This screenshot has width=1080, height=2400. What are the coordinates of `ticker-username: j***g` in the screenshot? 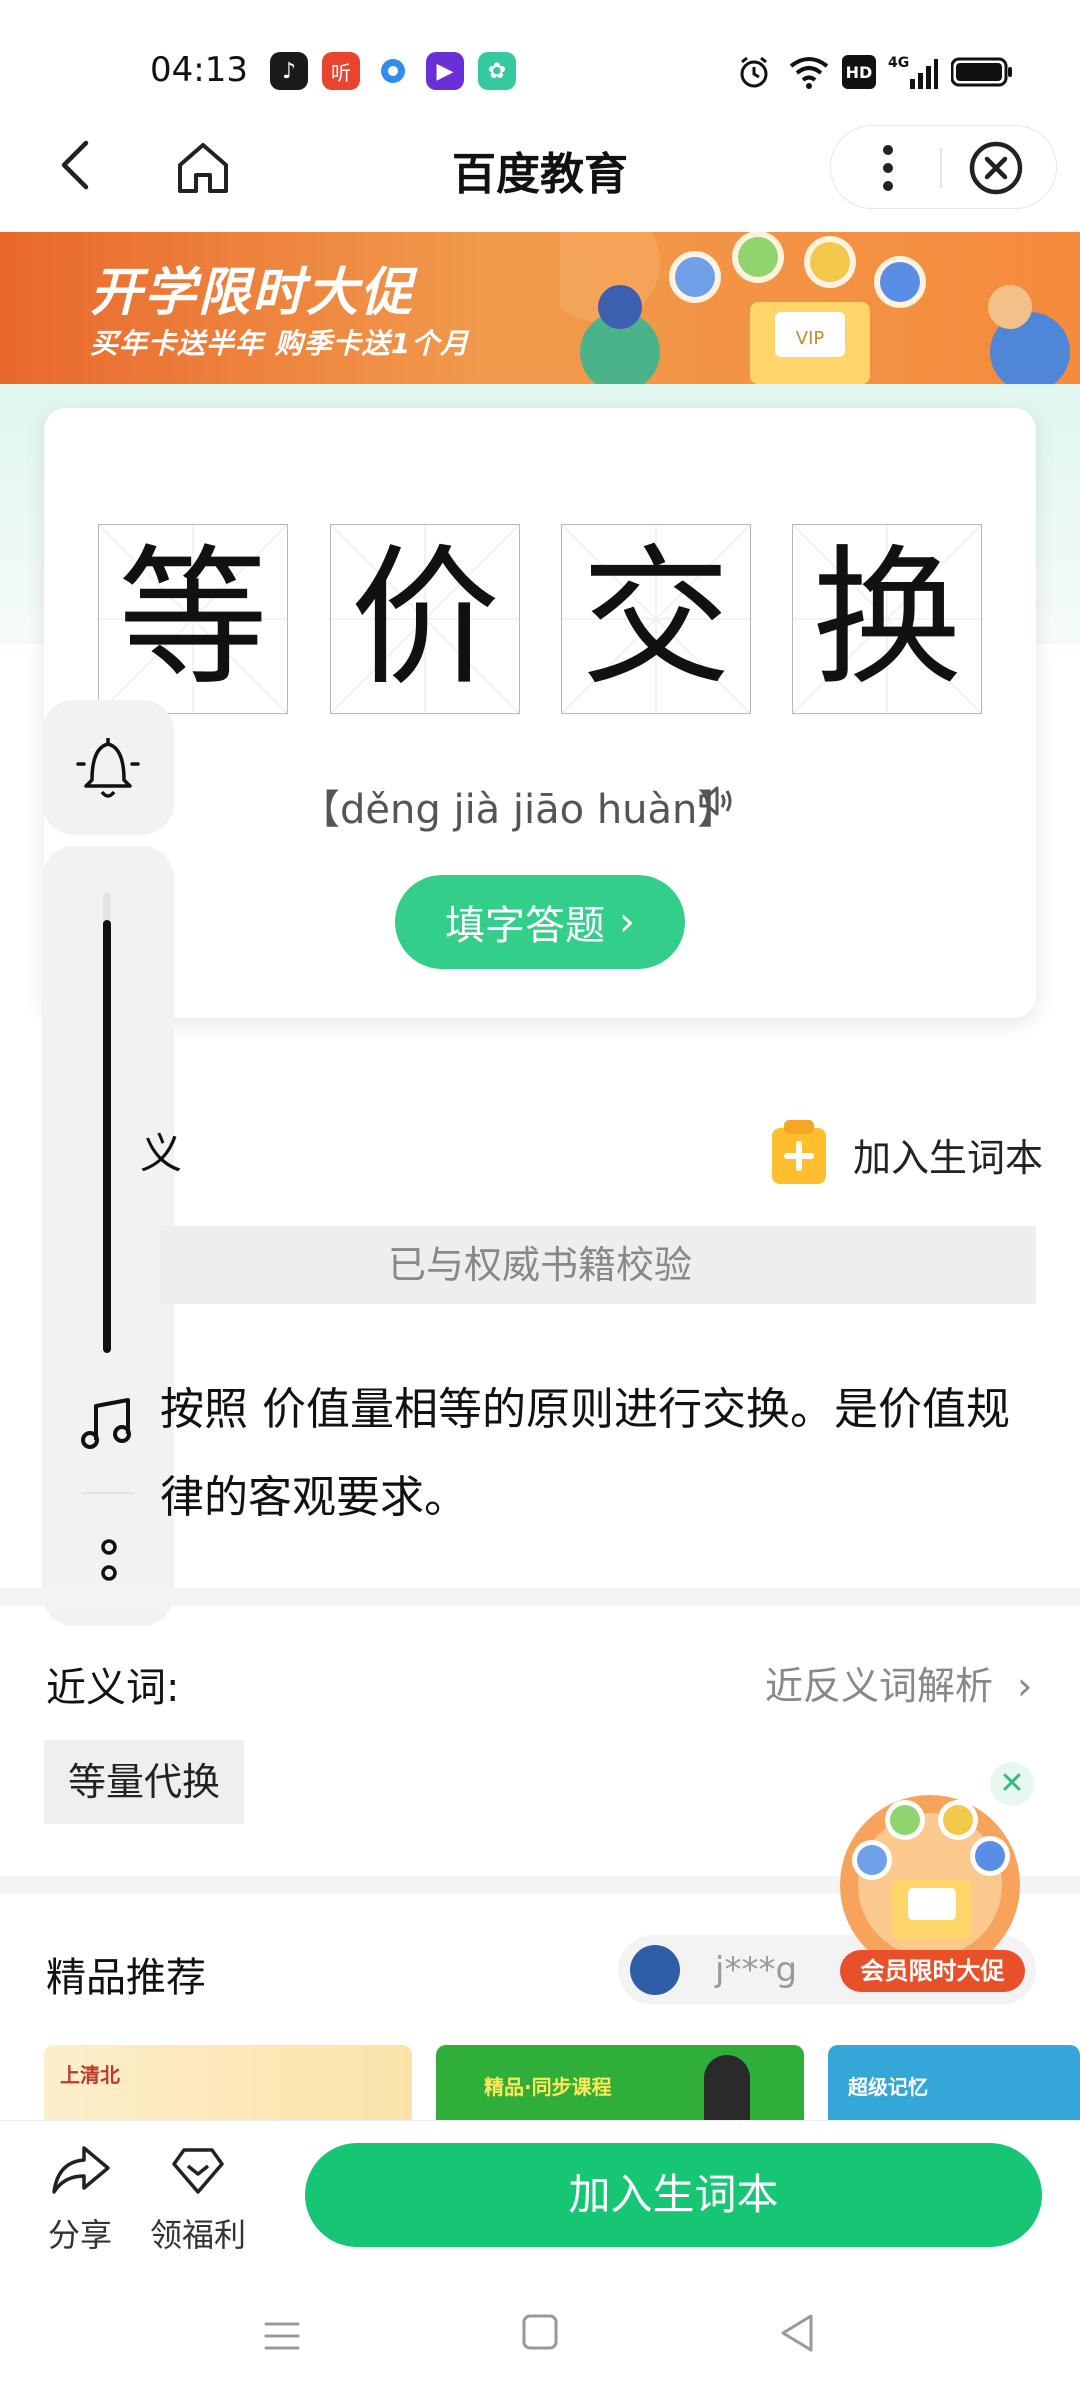 It's located at (756, 1970).